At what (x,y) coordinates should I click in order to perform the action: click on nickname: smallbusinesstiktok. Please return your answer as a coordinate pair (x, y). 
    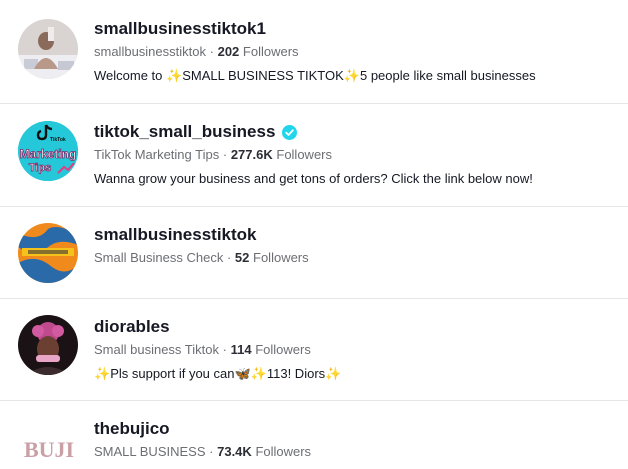
    Looking at the image, I should click on (150, 51).